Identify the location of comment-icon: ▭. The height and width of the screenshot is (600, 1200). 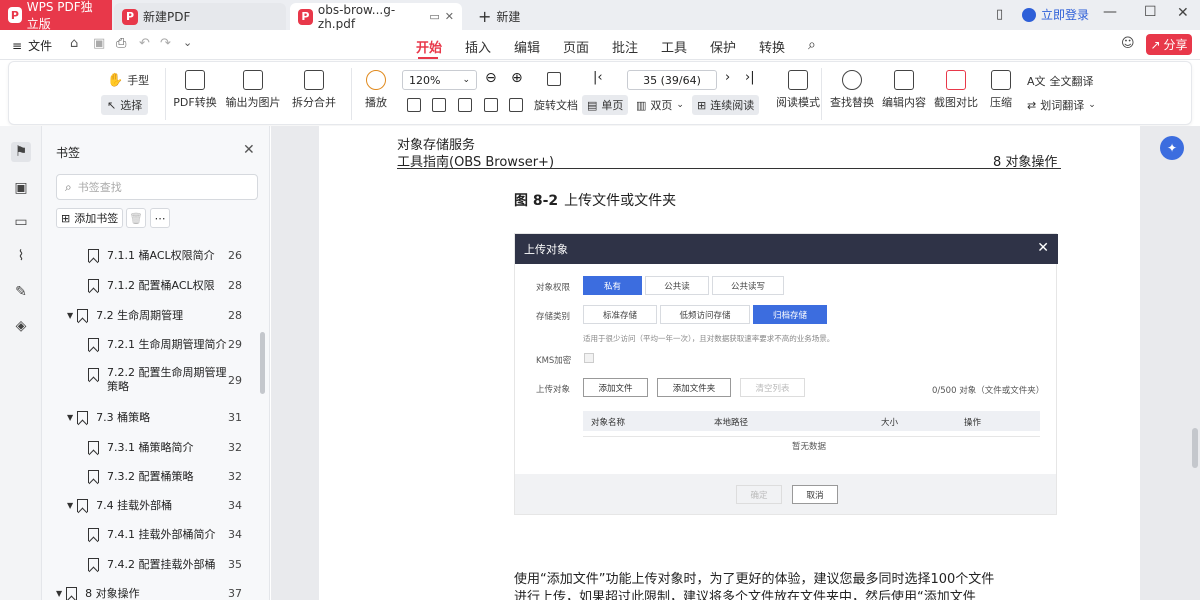
(21, 222).